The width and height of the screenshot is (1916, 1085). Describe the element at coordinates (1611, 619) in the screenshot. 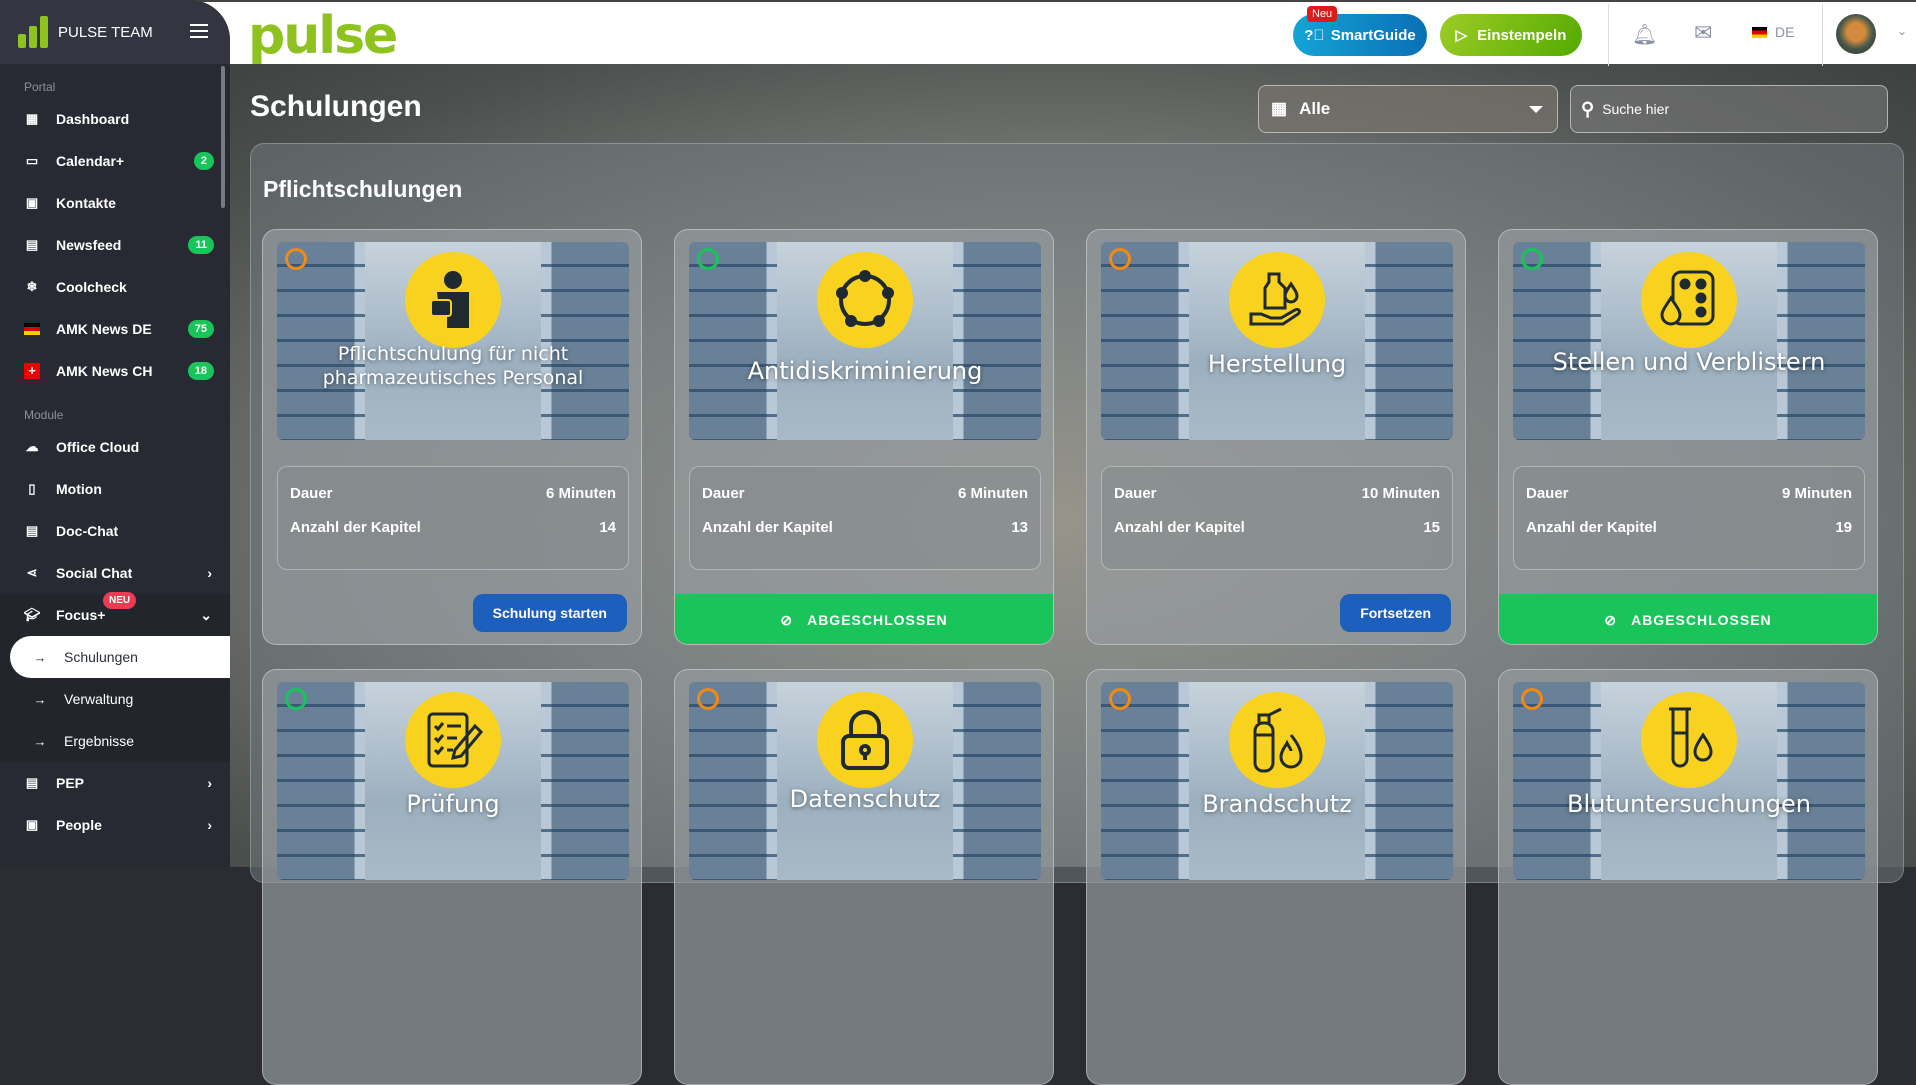

I see `check-circle-icon: ⊘` at that location.